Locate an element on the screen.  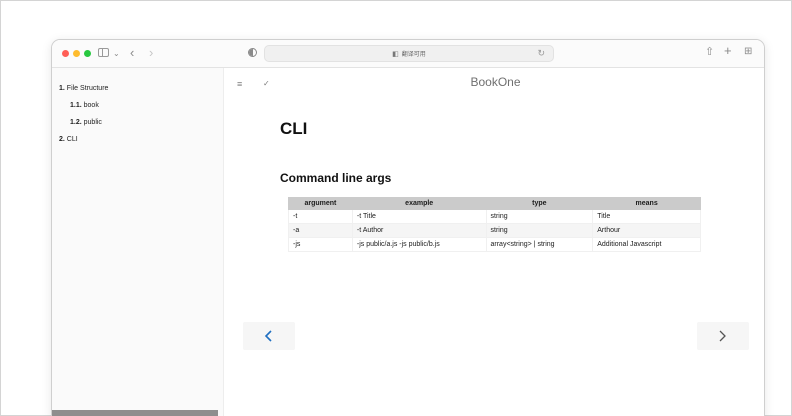
next-chapter-button is located at coordinates (723, 336).